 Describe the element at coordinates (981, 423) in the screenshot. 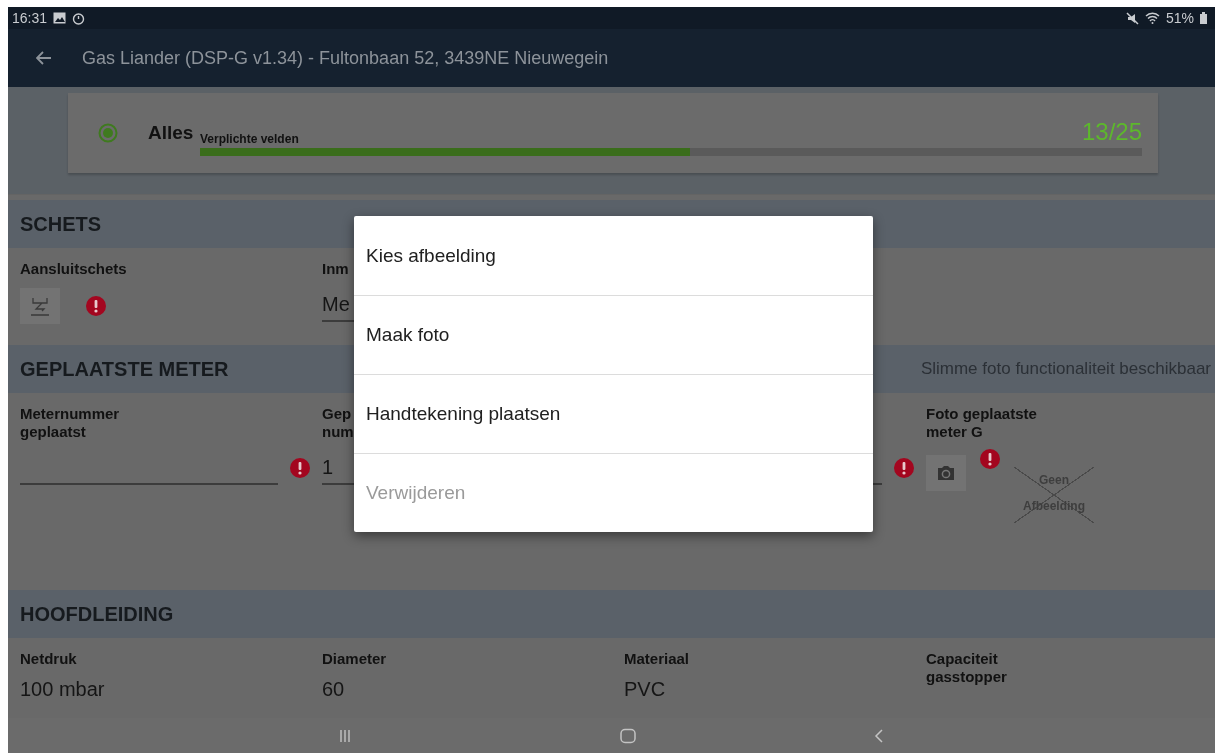

I see `field-label: Foto geplaatste meter G` at that location.